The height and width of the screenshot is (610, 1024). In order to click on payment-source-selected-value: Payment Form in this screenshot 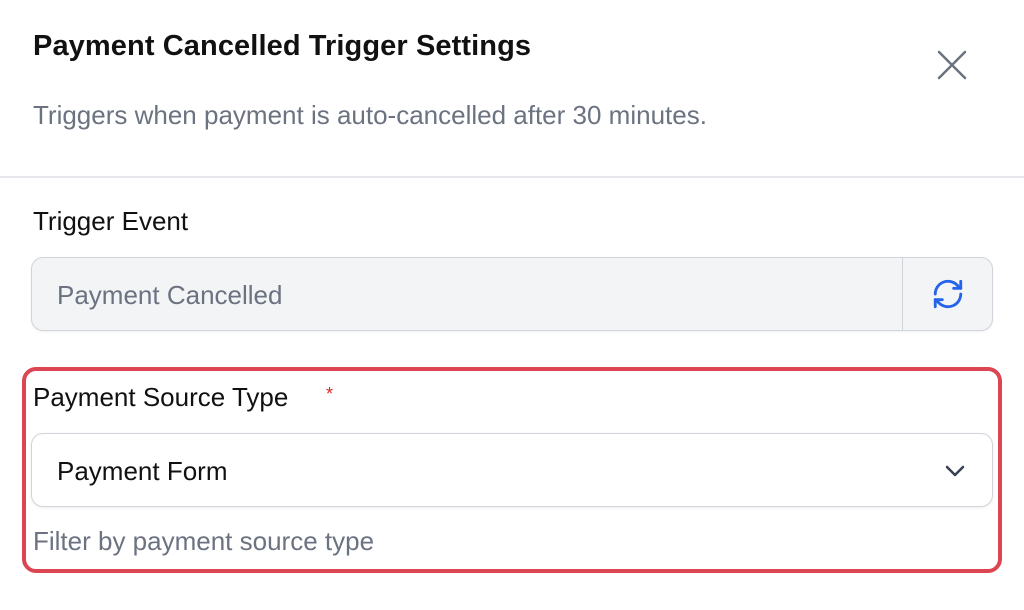, I will do `click(142, 471)`.